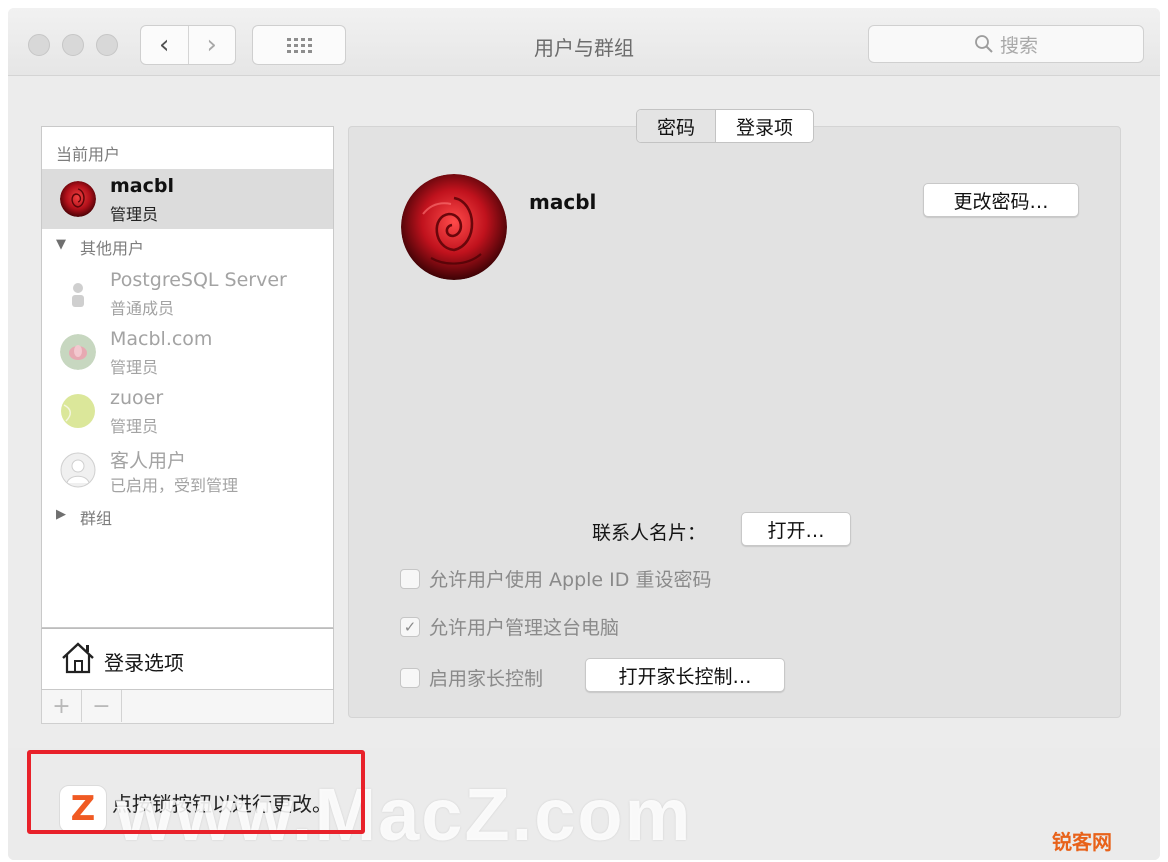 Image resolution: width=1168 pixels, height=862 pixels. Describe the element at coordinates (174, 485) in the screenshot. I see `user-role: 已启用，受到管理` at that location.